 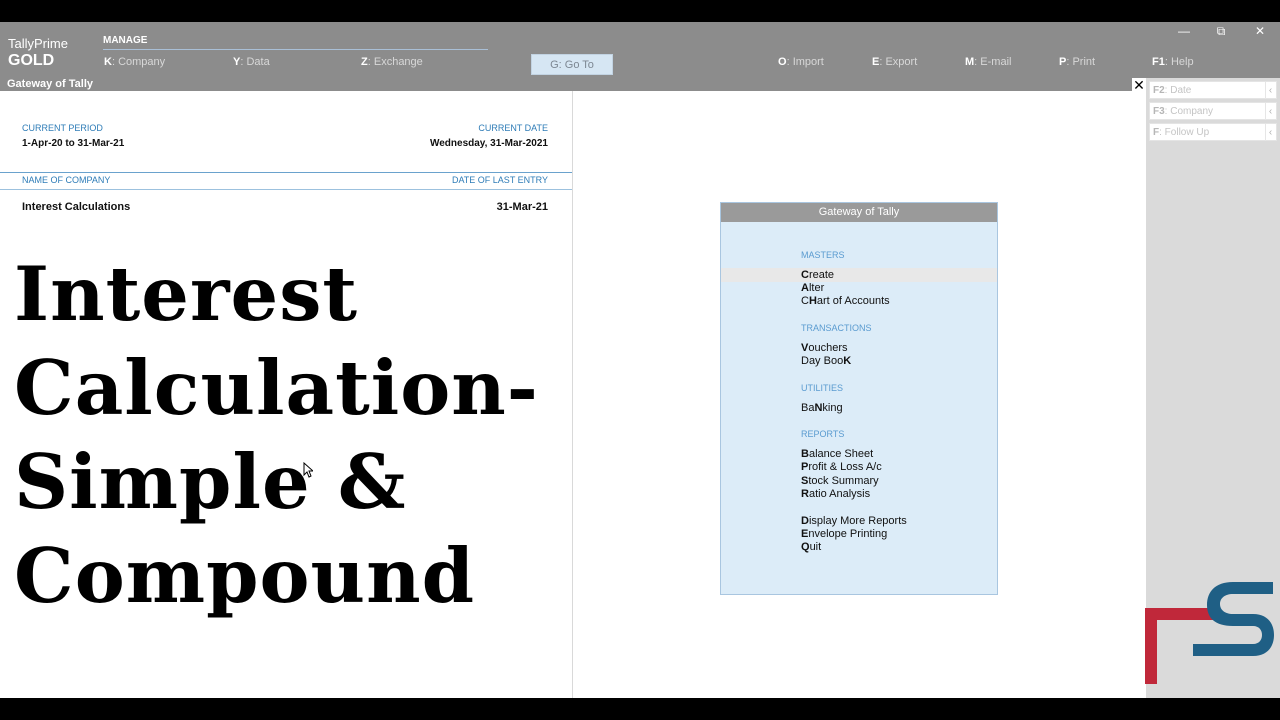 What do you see at coordinates (845, 301) in the screenshot?
I see `menu-item-chart-of-accounts: CHart of Accounts` at bounding box center [845, 301].